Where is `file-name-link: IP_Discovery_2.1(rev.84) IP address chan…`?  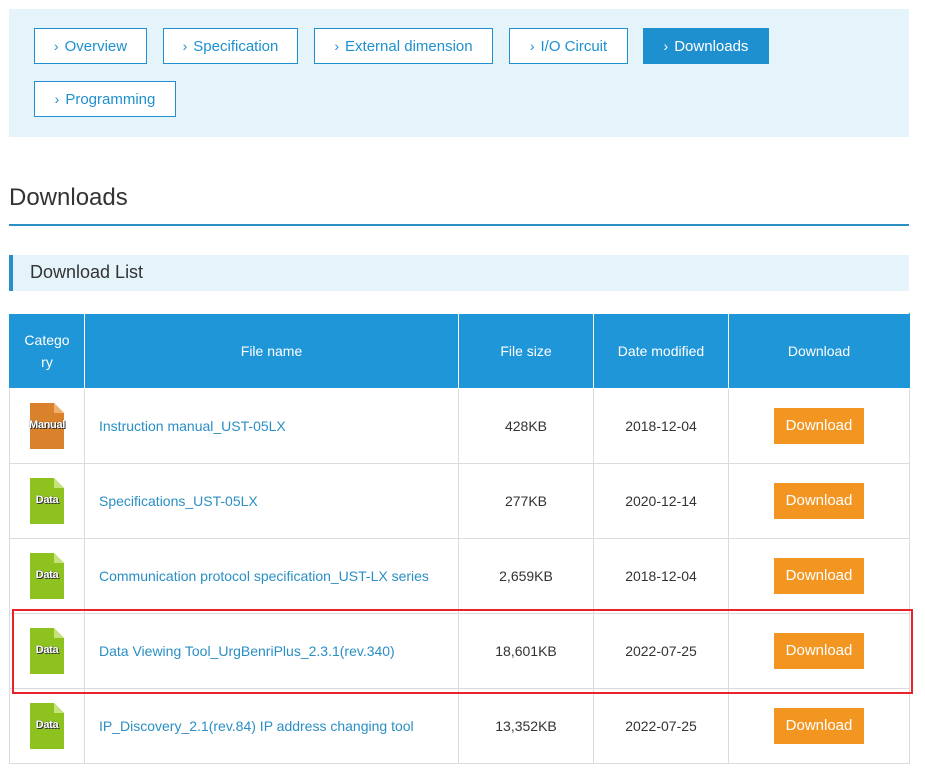
file-name-link: IP_Discovery_2.1(rev.84) IP address chan… is located at coordinates (256, 726).